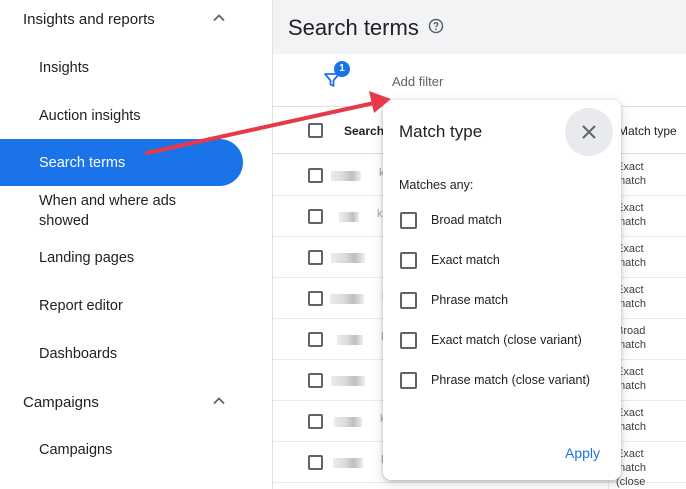 This screenshot has height=489, width=686. Describe the element at coordinates (506, 340) in the screenshot. I see `option-label: Exact match (close variant)` at that location.